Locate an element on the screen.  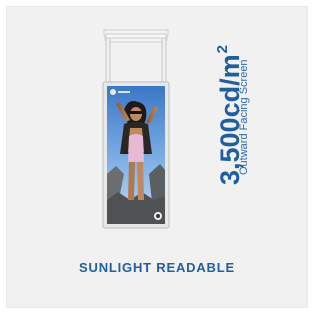
feature-caption: SUNLIGHT READABLE is located at coordinates (157, 267).